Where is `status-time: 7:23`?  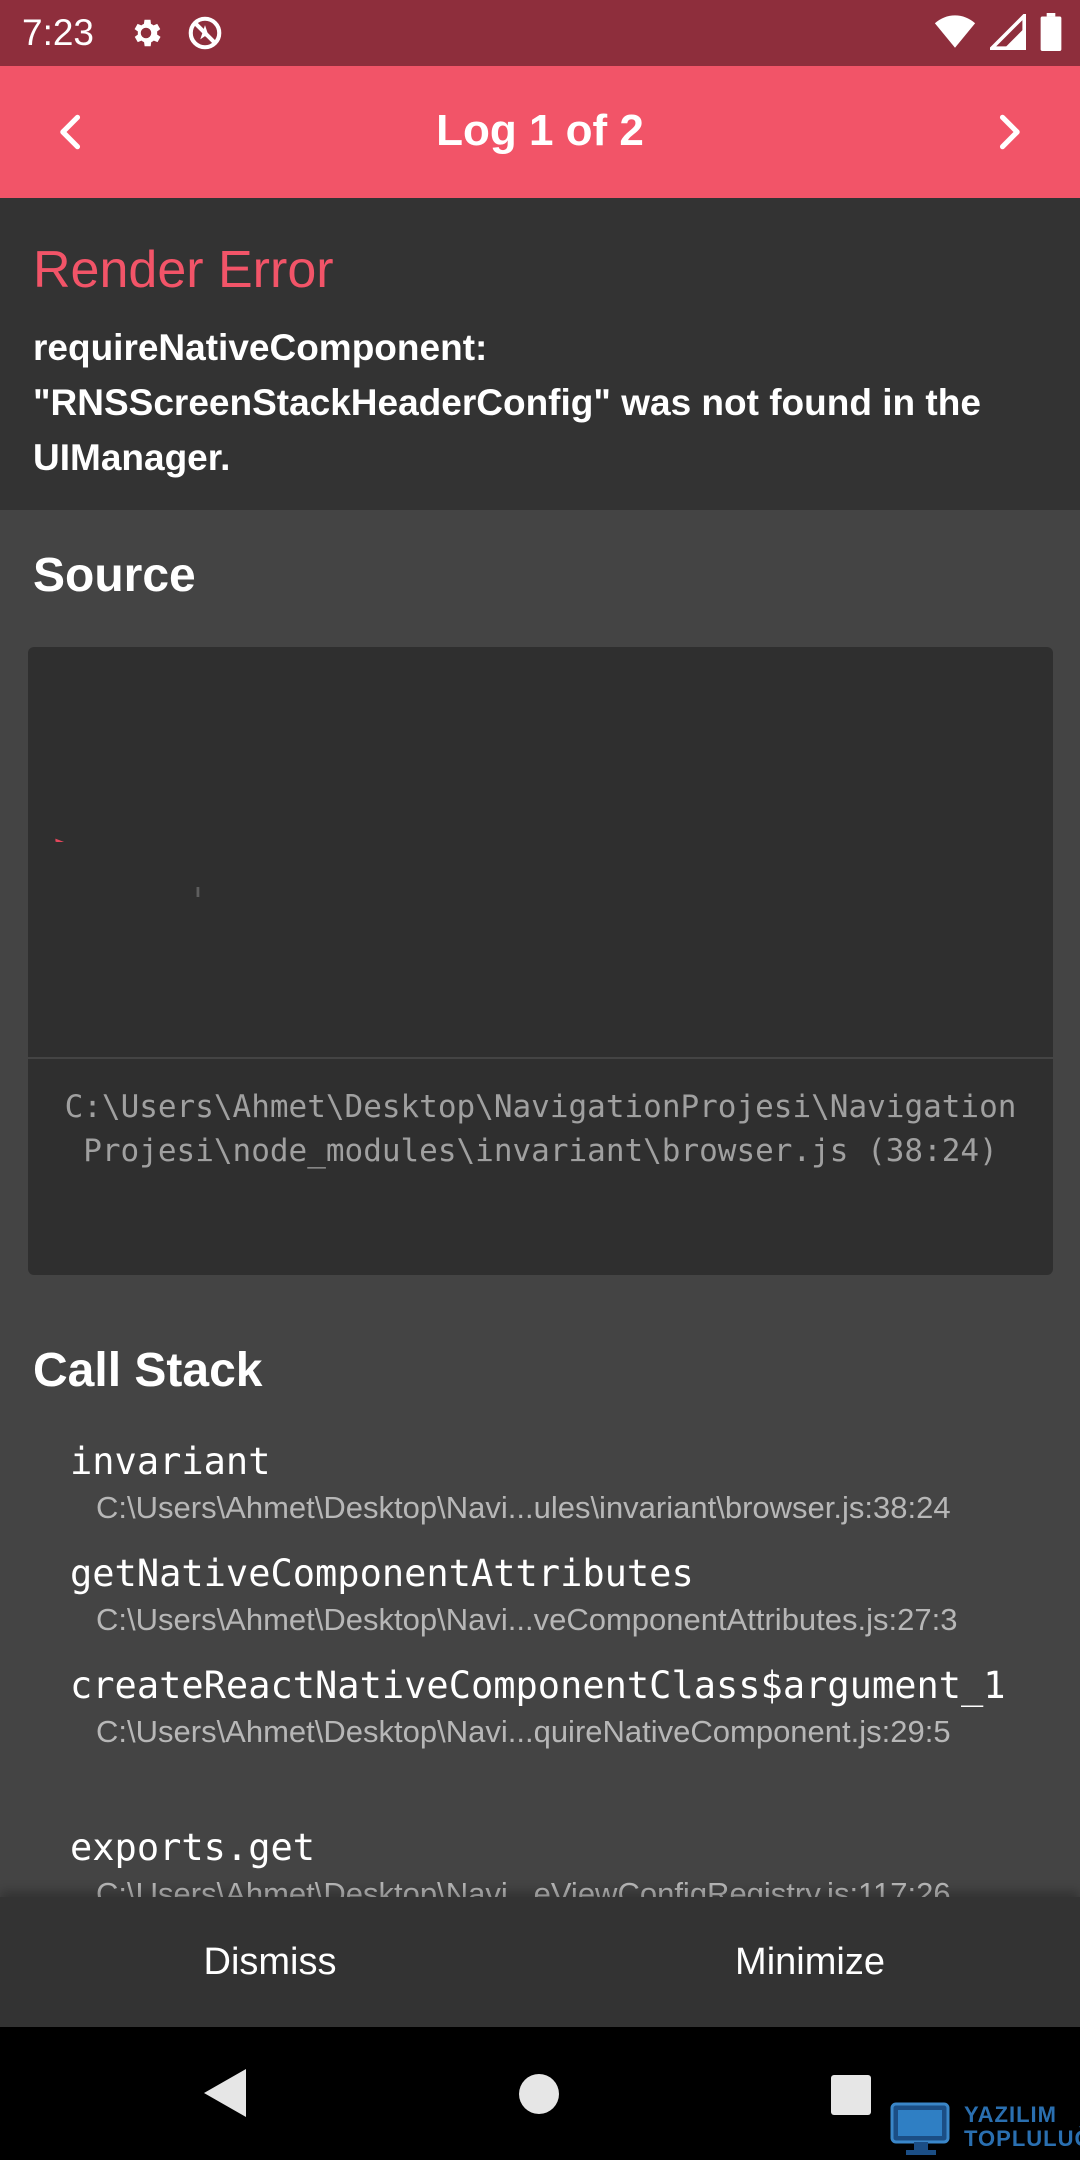
status-time: 7:23 is located at coordinates (58, 32).